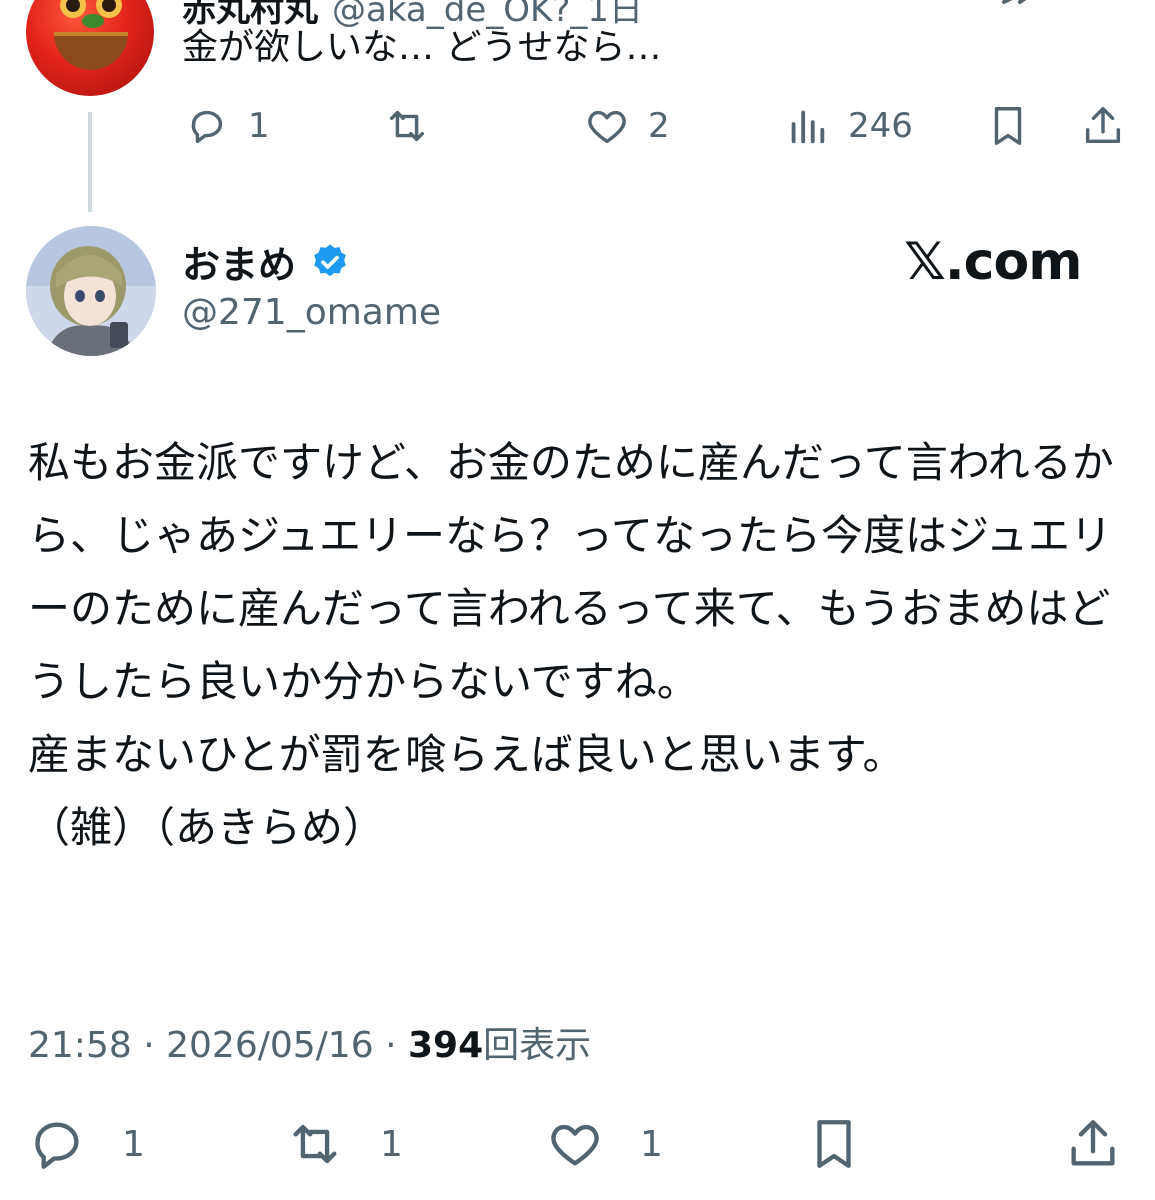  What do you see at coordinates (227, 126) in the screenshot?
I see `parent-reply-button: 1` at bounding box center [227, 126].